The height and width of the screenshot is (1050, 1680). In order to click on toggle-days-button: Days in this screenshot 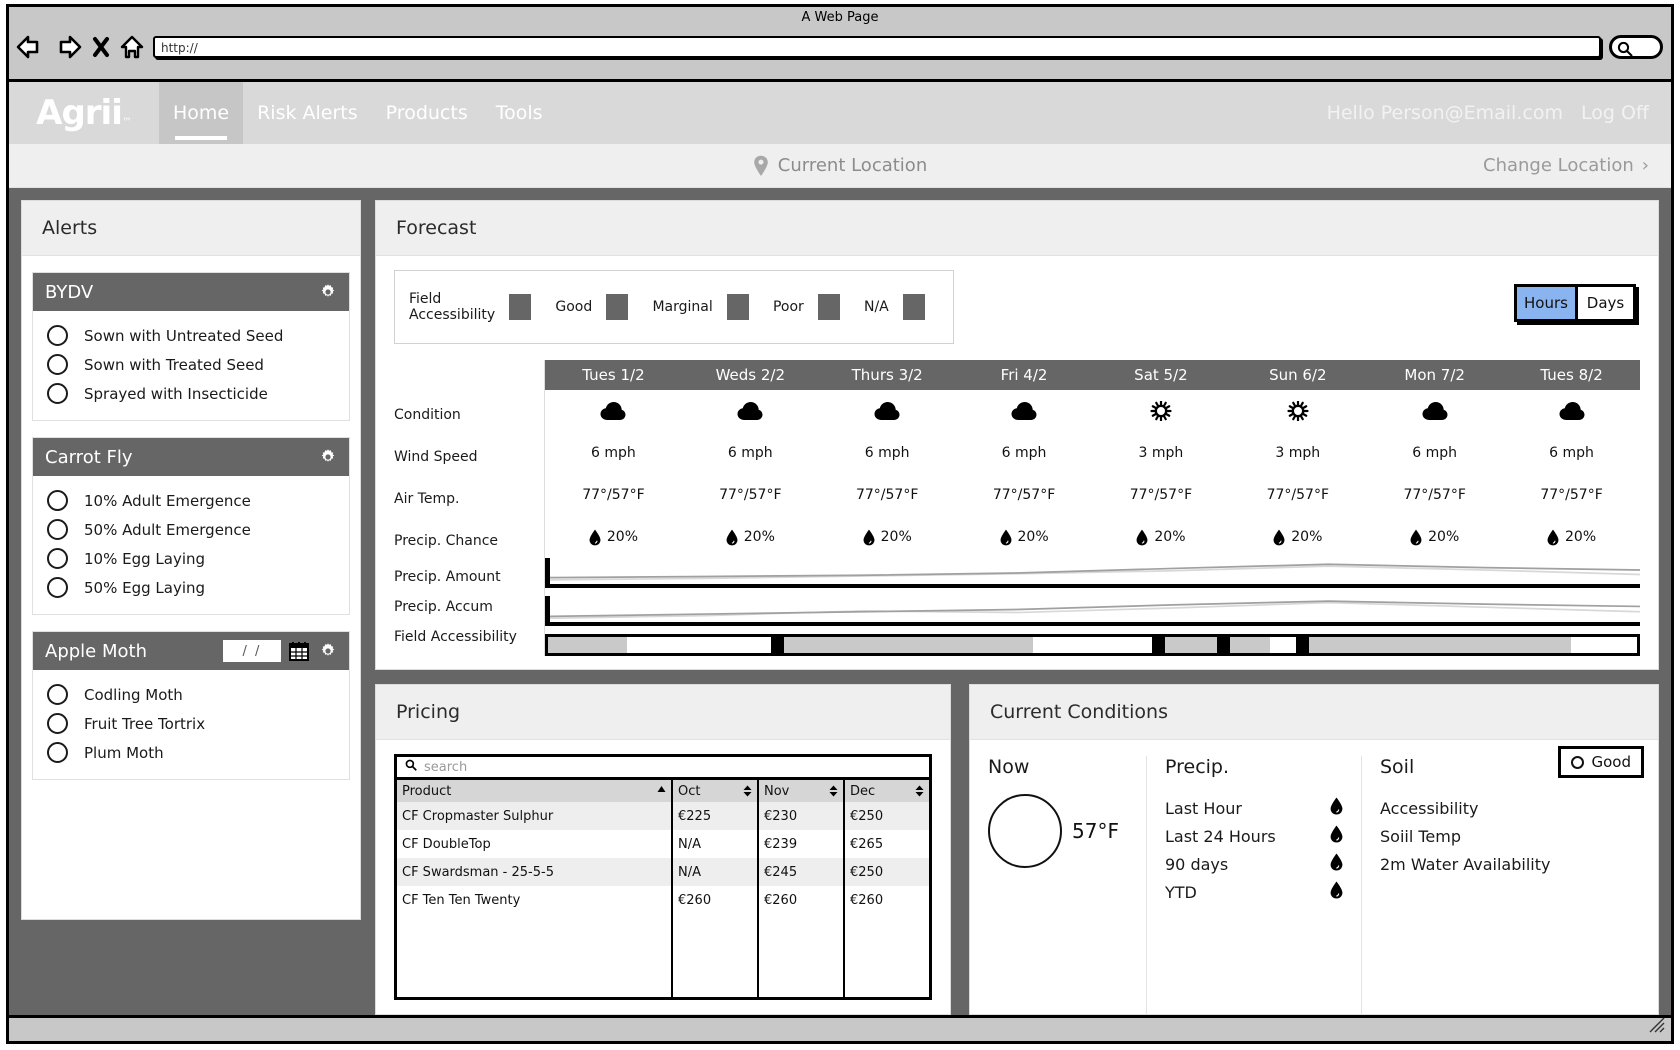, I will do `click(1604, 303)`.